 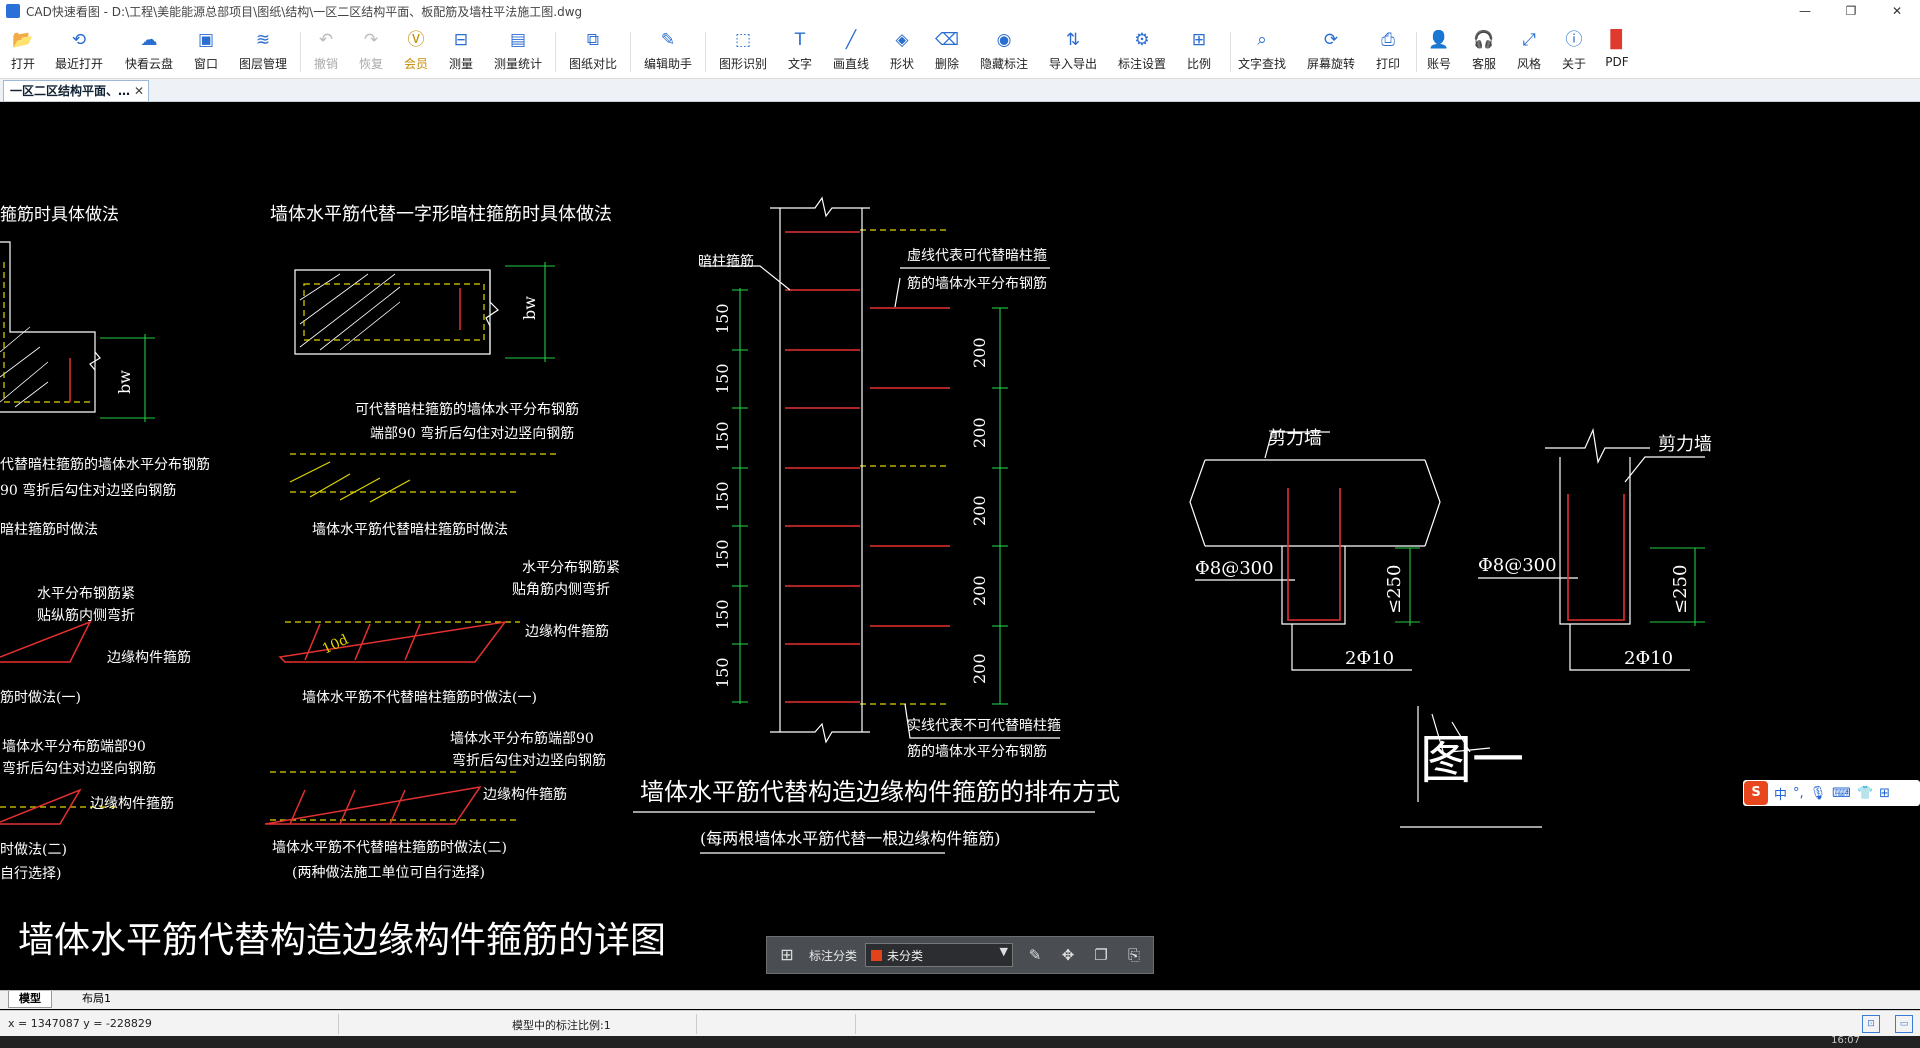 I want to click on layer-manager-button: ≋ 图层管理, so click(x=263, y=51).